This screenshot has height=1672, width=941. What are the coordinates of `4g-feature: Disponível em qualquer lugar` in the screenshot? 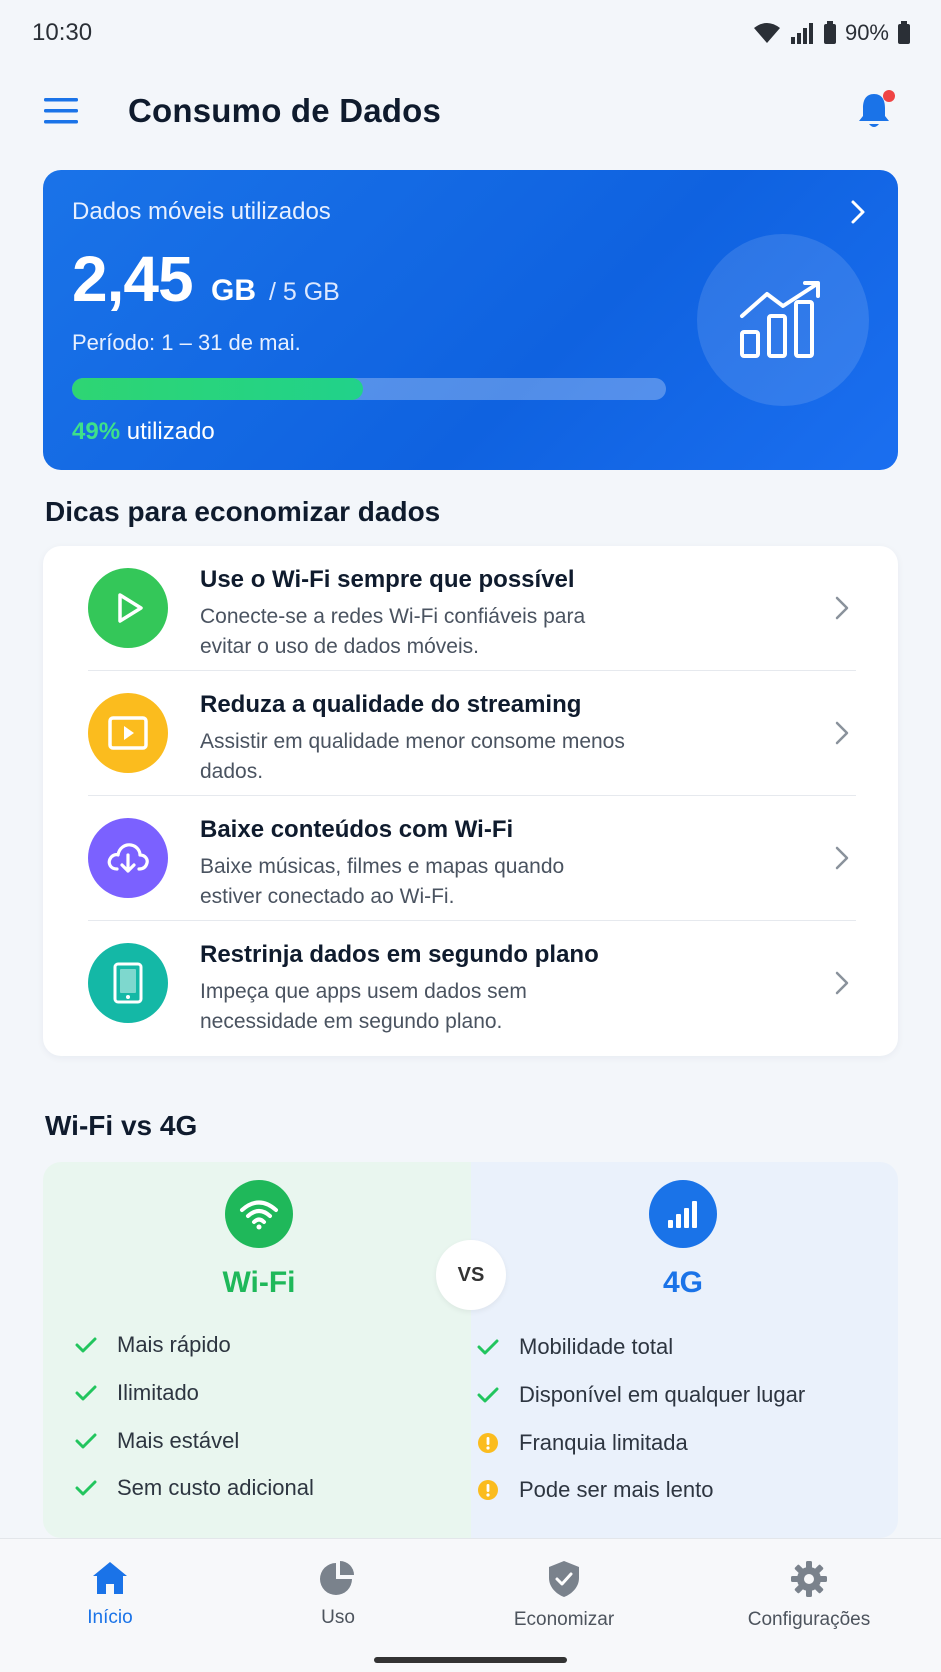 It's located at (641, 1395).